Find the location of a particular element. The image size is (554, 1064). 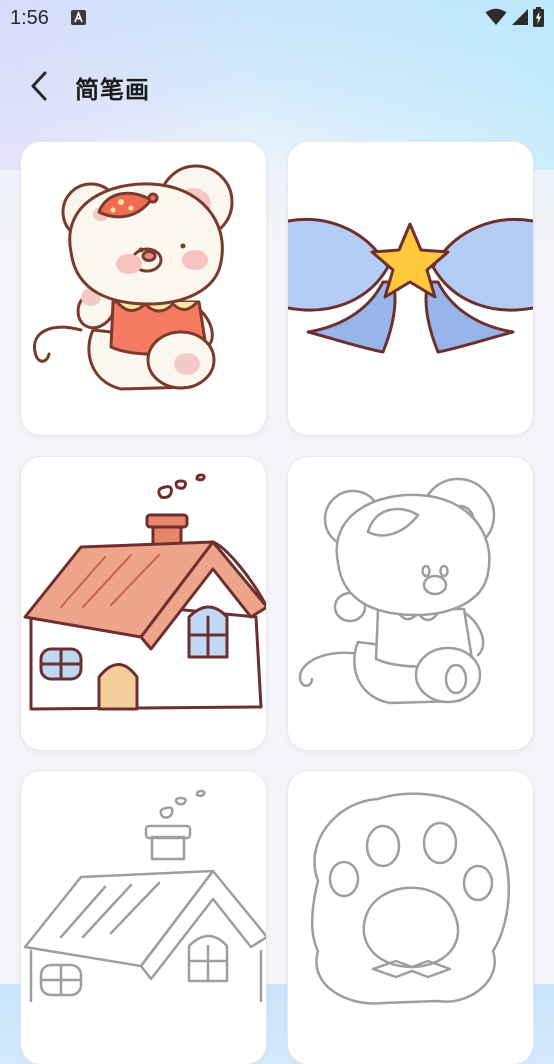

drawing-card-mouse-colored is located at coordinates (143, 288).